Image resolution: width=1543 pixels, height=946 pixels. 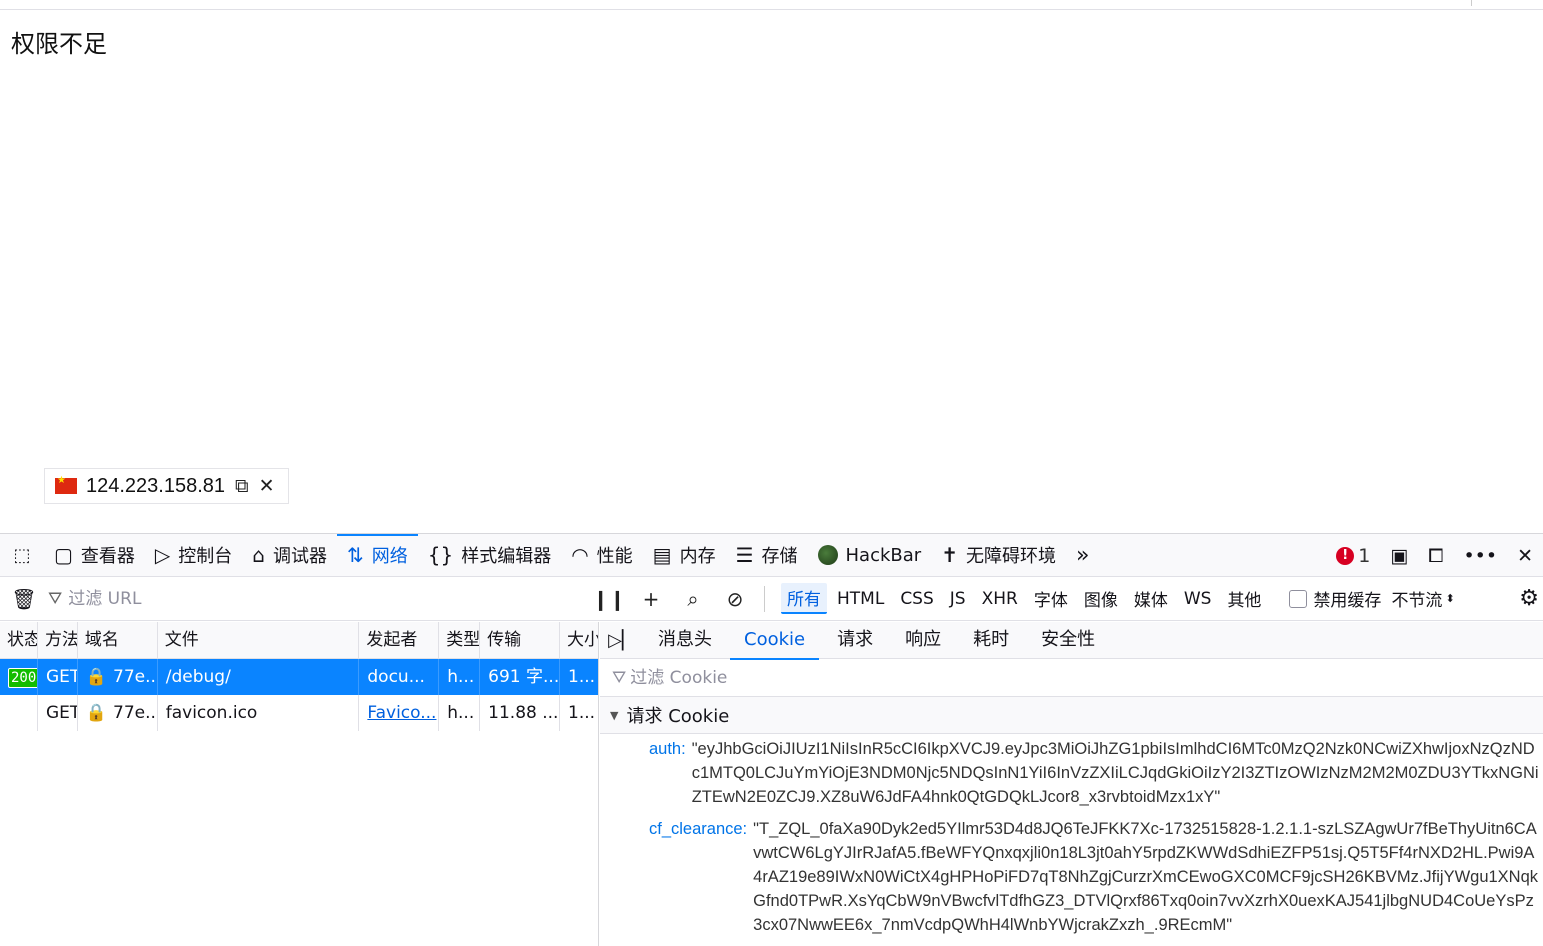 What do you see at coordinates (923, 640) in the screenshot?
I see `detail-tab-3: 响应` at bounding box center [923, 640].